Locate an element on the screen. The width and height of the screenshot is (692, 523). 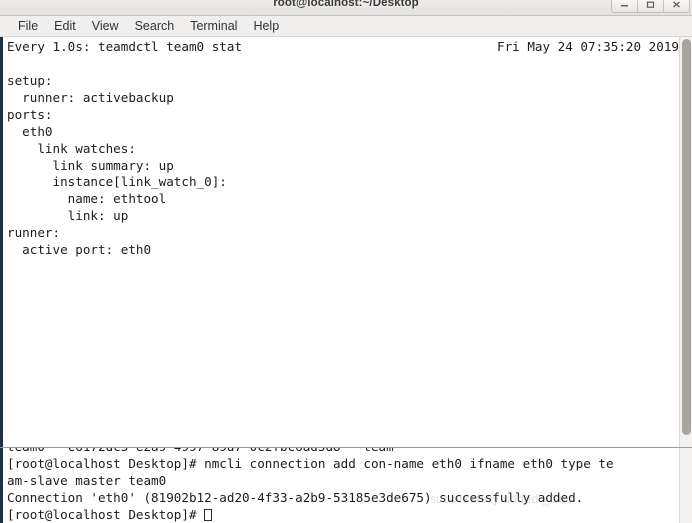
menu-terminal: Terminal is located at coordinates (213, 26).